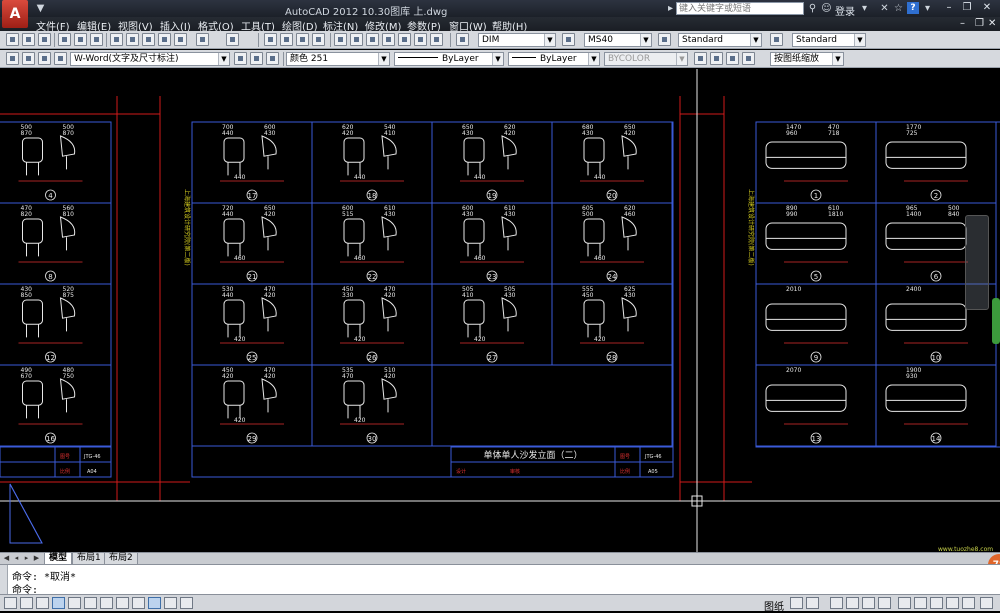 The height and width of the screenshot is (613, 1000). I want to click on dim-style-icon, so click(568, 39).